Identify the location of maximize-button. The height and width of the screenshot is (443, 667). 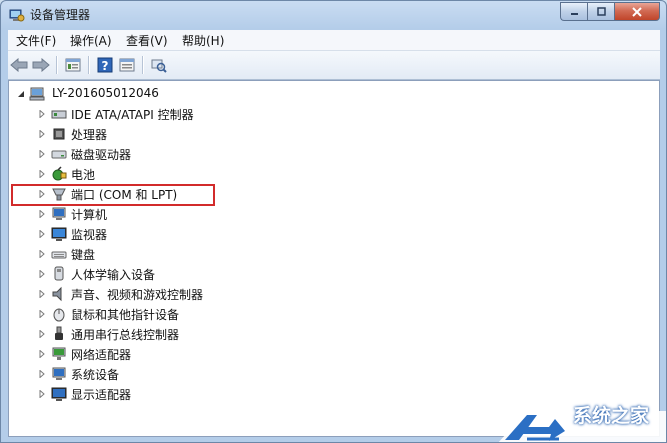
(600, 11).